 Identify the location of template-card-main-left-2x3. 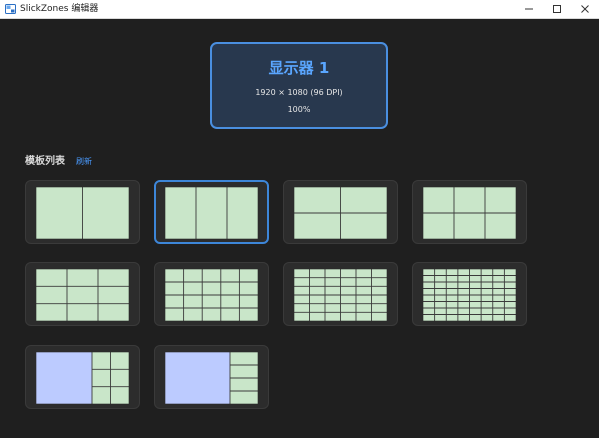
(82, 377).